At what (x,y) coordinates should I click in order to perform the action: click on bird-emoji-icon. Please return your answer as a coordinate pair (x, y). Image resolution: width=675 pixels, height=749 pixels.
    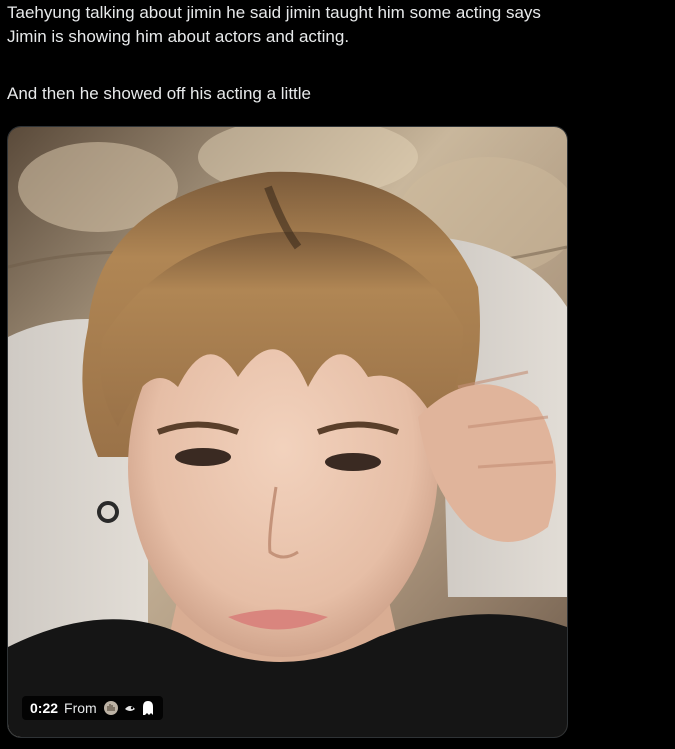
    Looking at the image, I should click on (129, 708).